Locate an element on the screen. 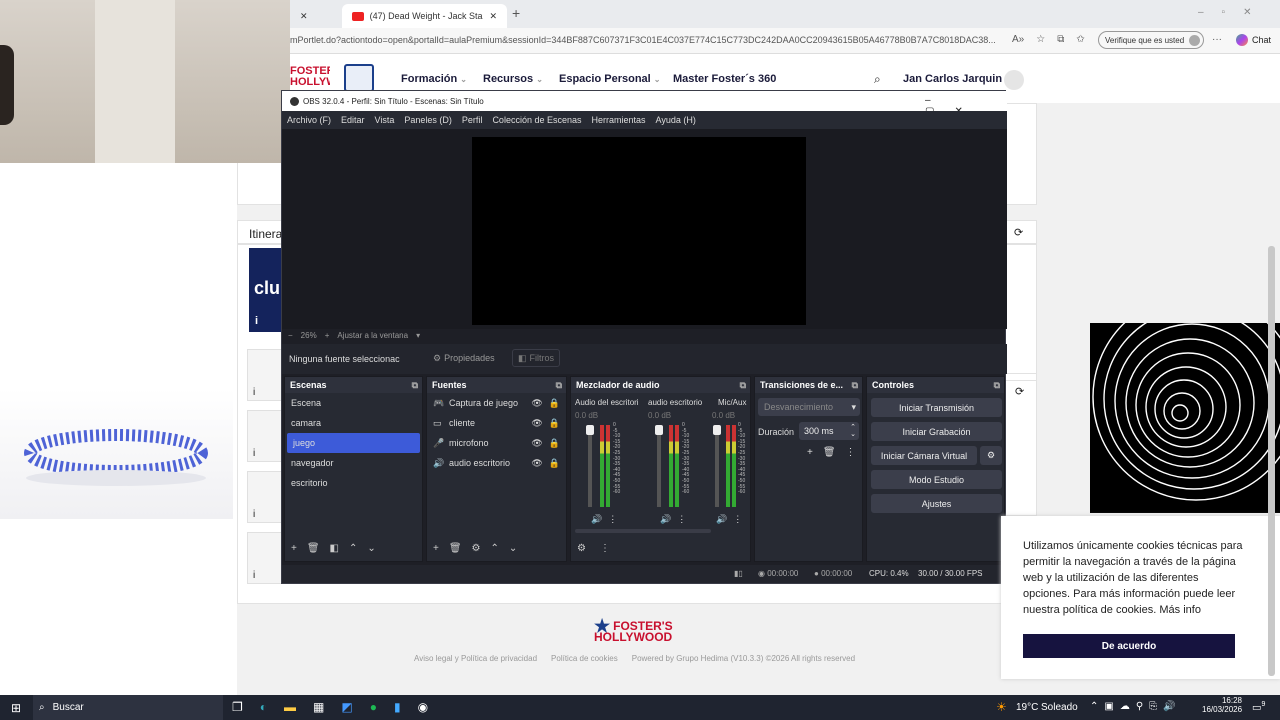 The image size is (1280, 720). horizontal-scrollbar is located at coordinates (643, 531).